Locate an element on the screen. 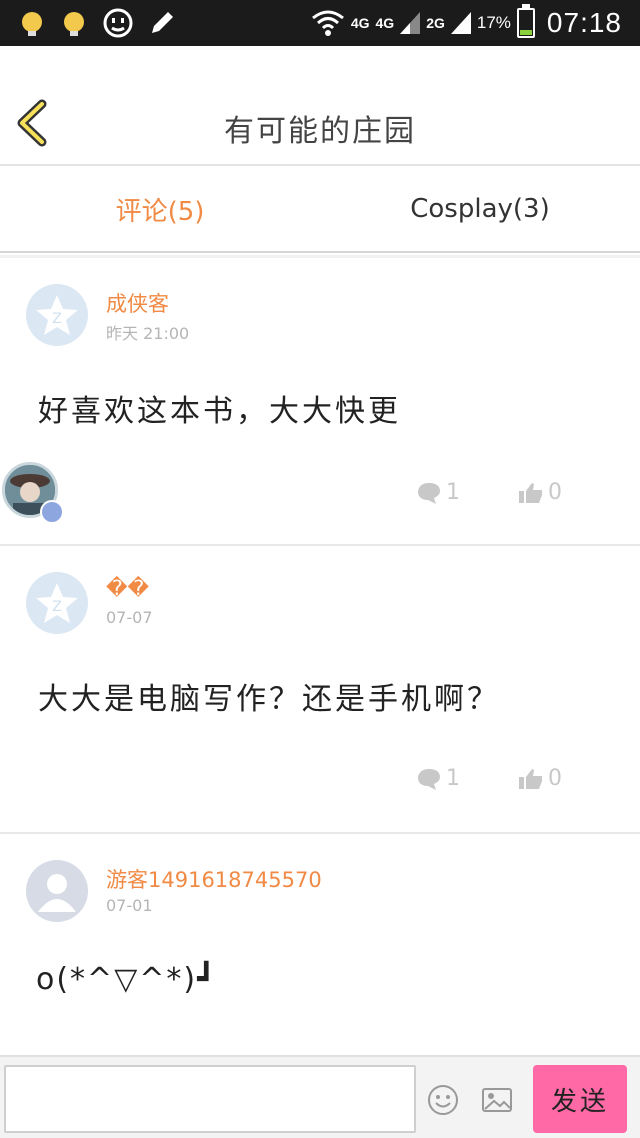  comment-time: 07-07 is located at coordinates (129, 617).